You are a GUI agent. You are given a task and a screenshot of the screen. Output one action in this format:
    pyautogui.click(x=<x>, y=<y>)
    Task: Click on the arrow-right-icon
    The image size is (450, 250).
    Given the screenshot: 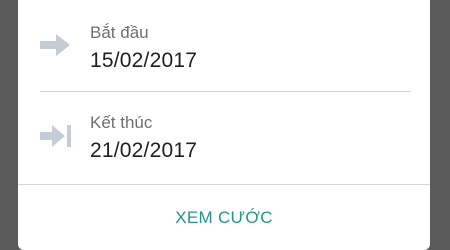 What is the action you would take?
    pyautogui.click(x=56, y=45)
    